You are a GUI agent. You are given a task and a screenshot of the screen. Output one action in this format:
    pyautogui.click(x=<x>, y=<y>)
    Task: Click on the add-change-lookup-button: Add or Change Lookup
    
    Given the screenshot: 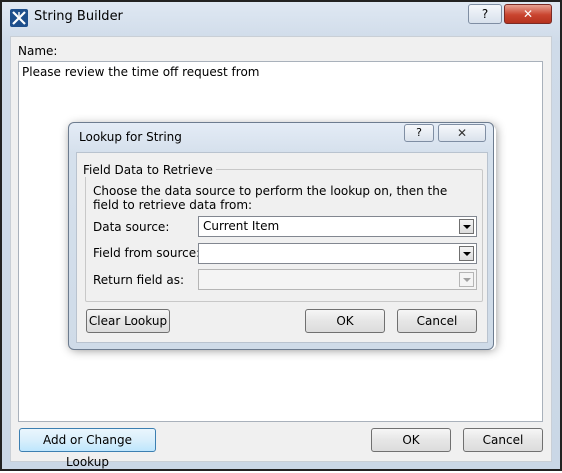 What is the action you would take?
    pyautogui.click(x=87, y=448)
    